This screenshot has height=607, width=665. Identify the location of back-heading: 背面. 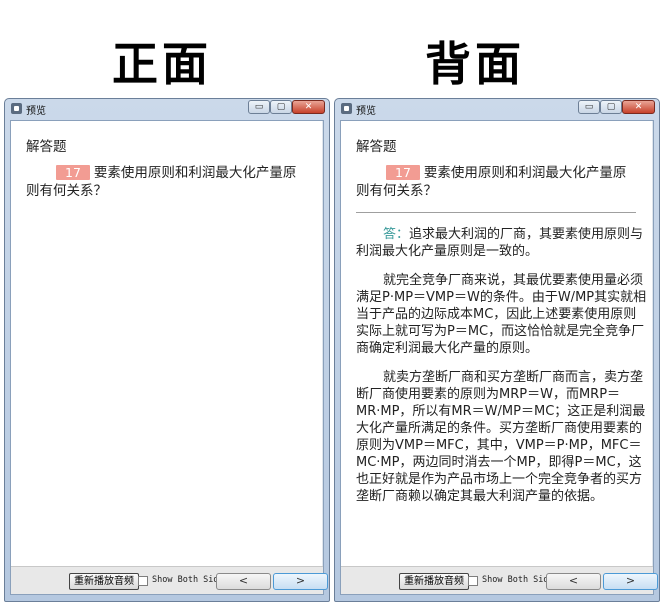
(475, 64).